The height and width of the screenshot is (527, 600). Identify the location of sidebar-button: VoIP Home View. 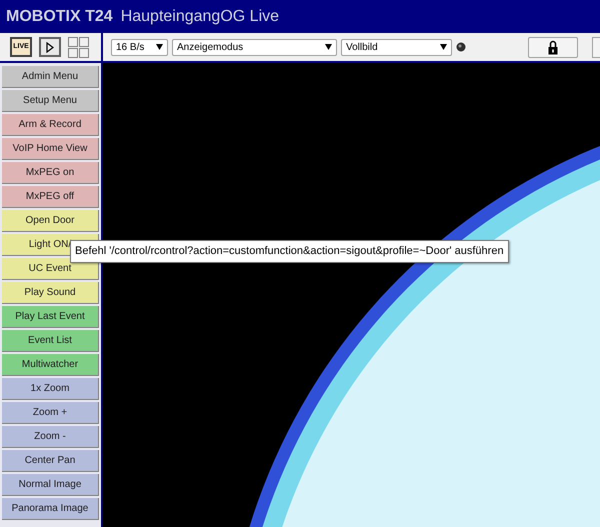
(50, 149).